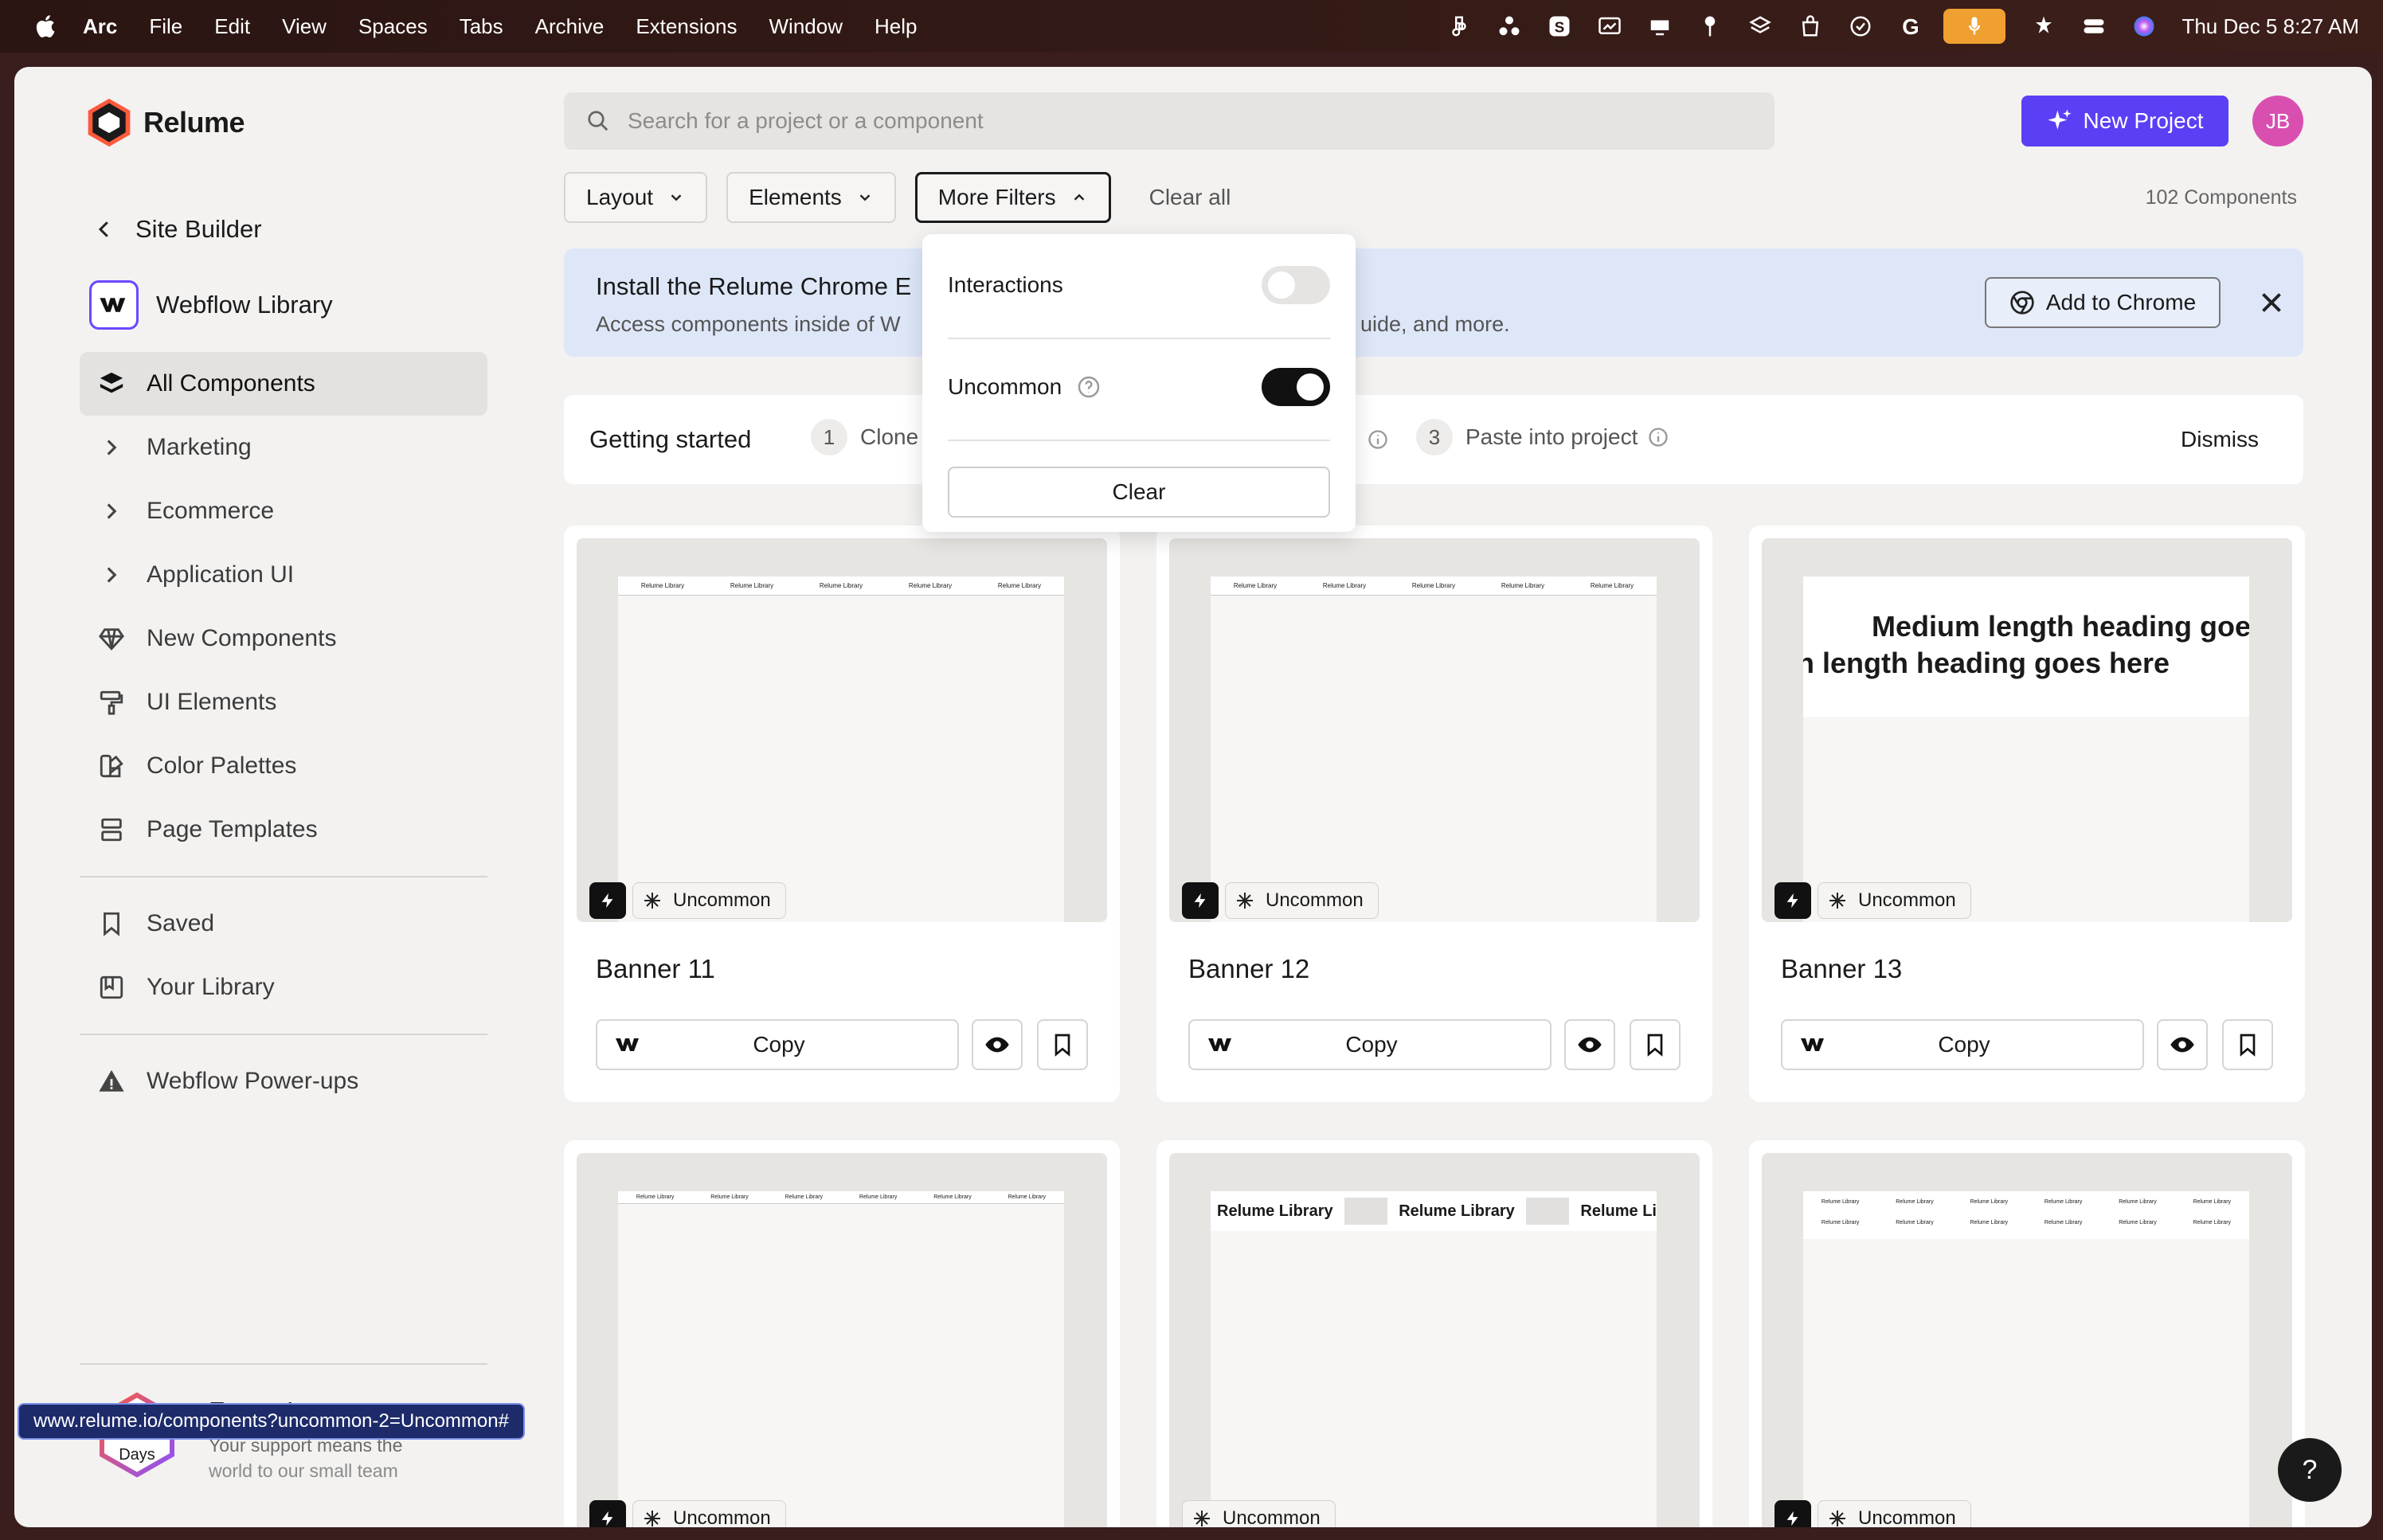 Image resolution: width=2383 pixels, height=1540 pixels. I want to click on help-button: ?, so click(2310, 1470).